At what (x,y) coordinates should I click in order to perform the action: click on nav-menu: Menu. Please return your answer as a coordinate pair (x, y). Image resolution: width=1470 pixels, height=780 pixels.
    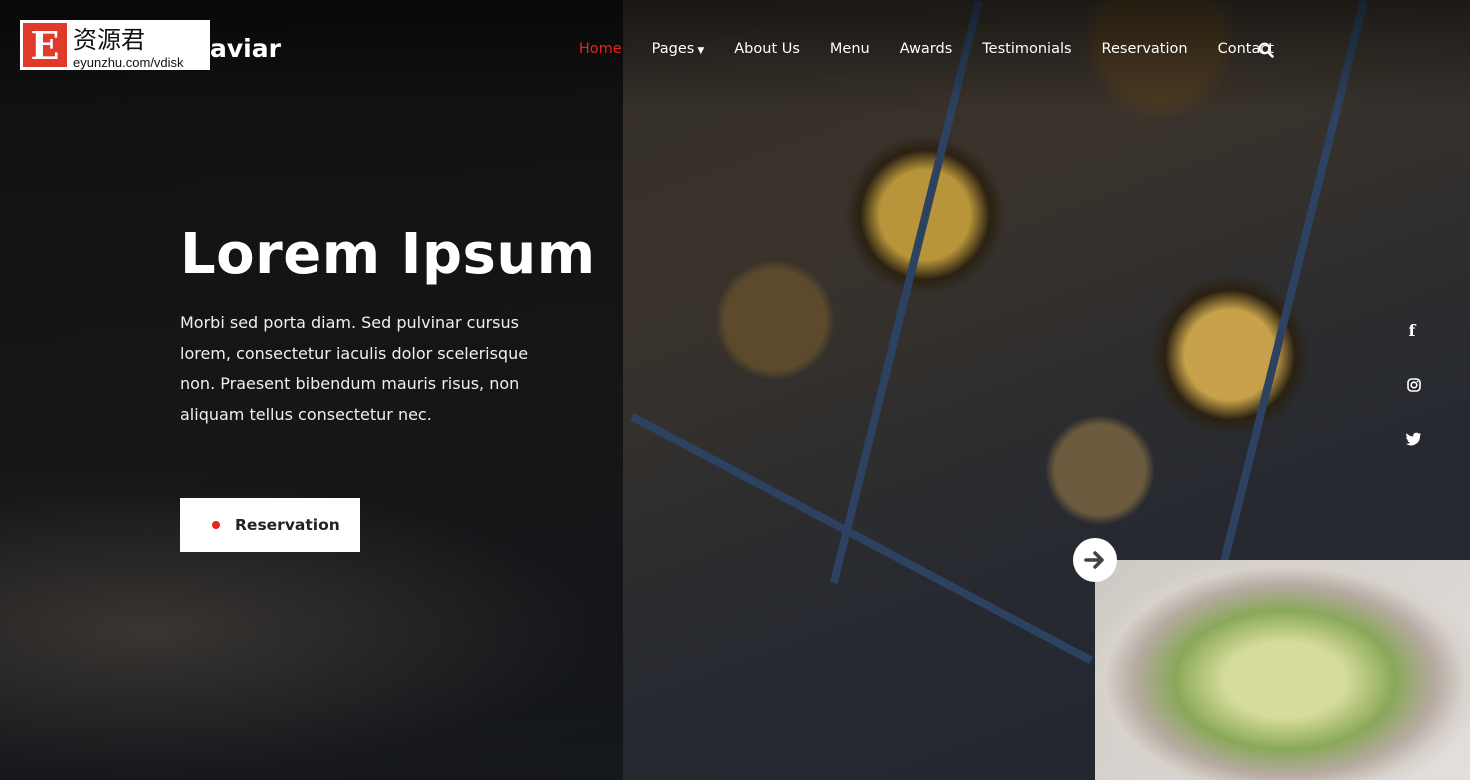
    Looking at the image, I should click on (850, 49).